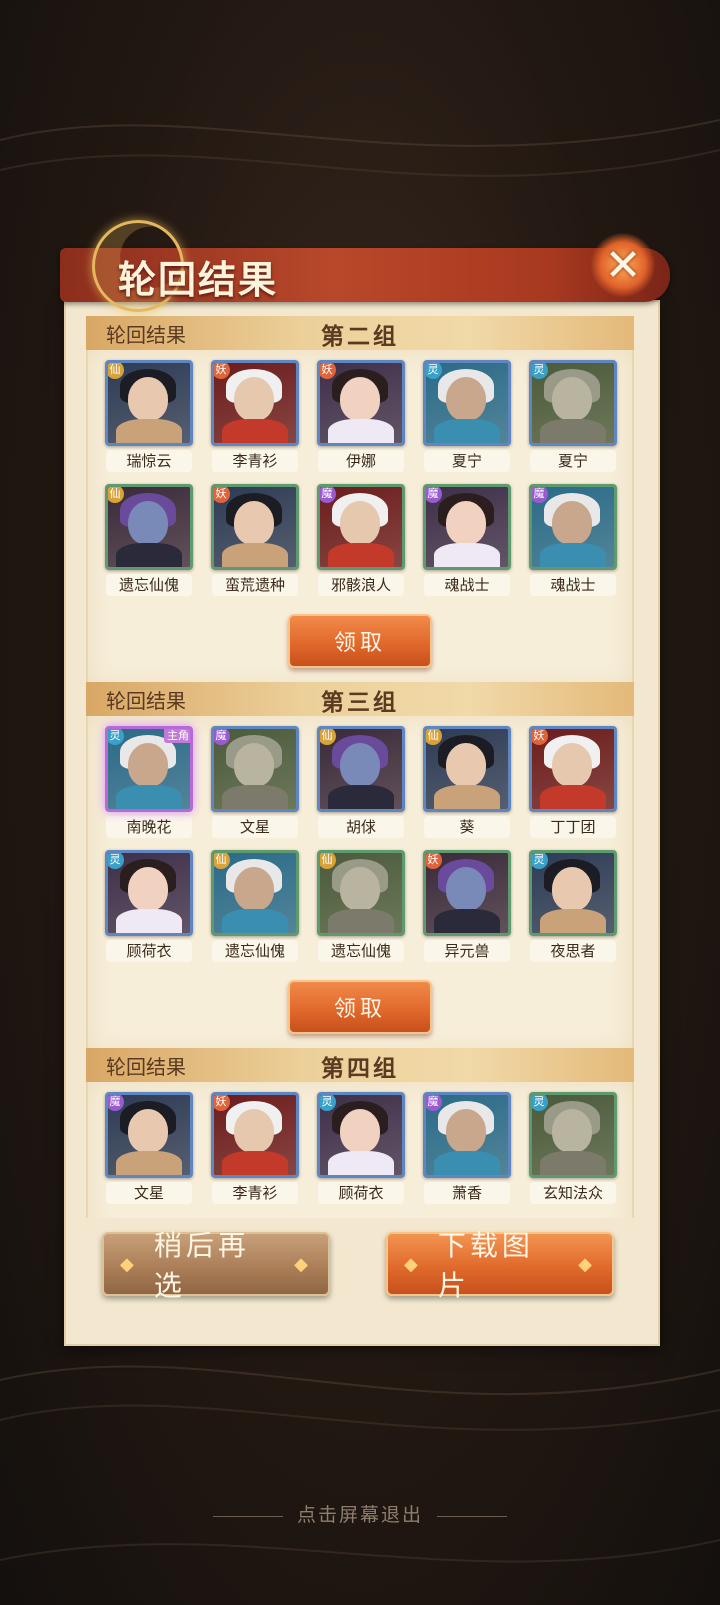 The height and width of the screenshot is (1605, 720). I want to click on character-card: 妖蛮荒遗种, so click(255, 540).